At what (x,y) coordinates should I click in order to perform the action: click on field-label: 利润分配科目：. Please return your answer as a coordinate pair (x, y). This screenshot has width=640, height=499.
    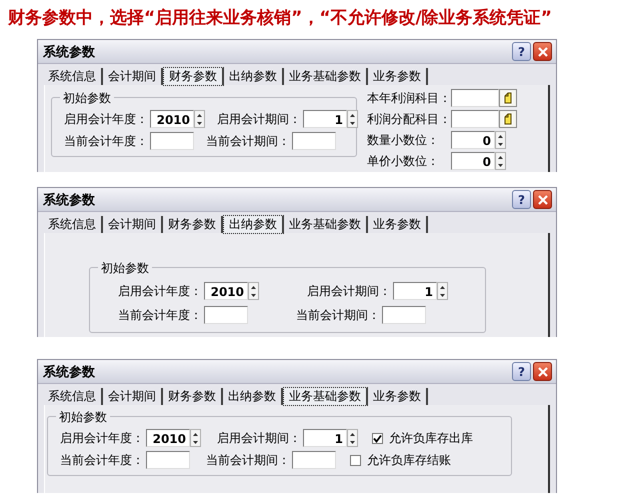
    Looking at the image, I should click on (409, 119).